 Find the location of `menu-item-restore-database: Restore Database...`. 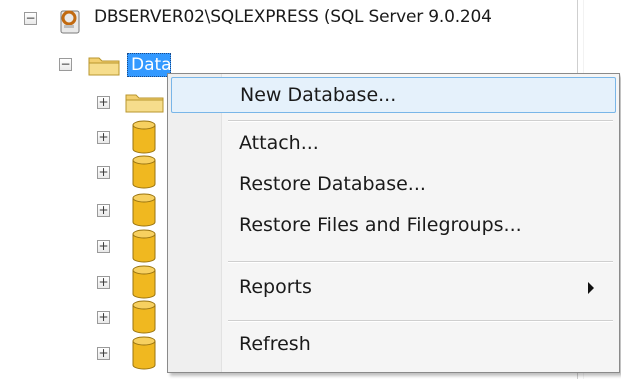

menu-item-restore-database: Restore Database... is located at coordinates (393, 185).